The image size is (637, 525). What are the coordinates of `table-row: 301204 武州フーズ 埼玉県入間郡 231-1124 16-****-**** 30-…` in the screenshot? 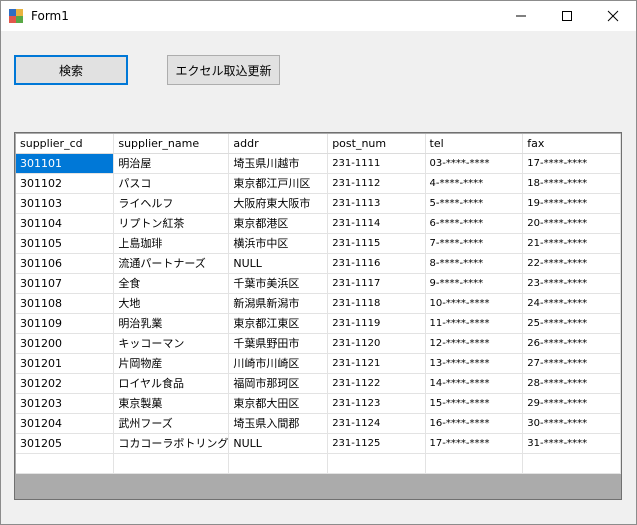 It's located at (318, 423).